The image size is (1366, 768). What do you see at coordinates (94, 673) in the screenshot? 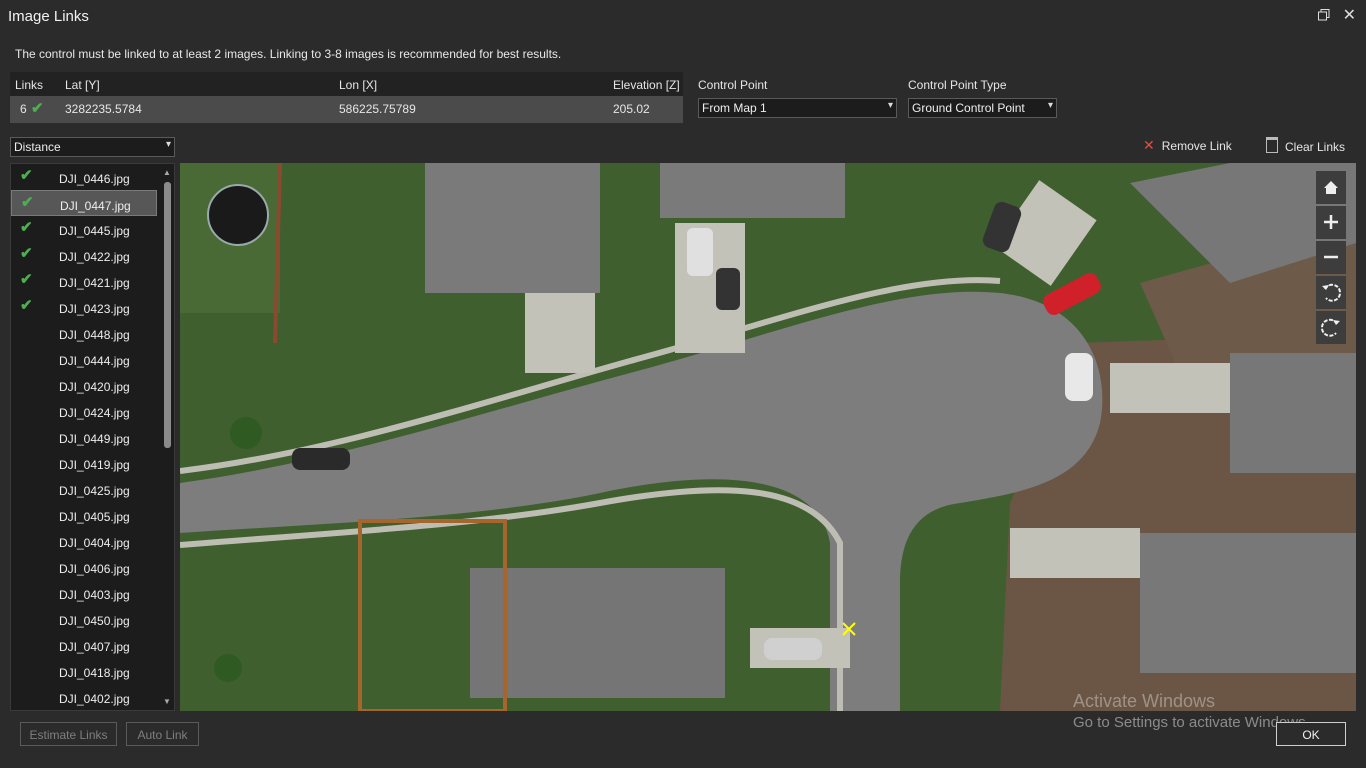
I see `image-filename: DJI_0418.jpg` at bounding box center [94, 673].